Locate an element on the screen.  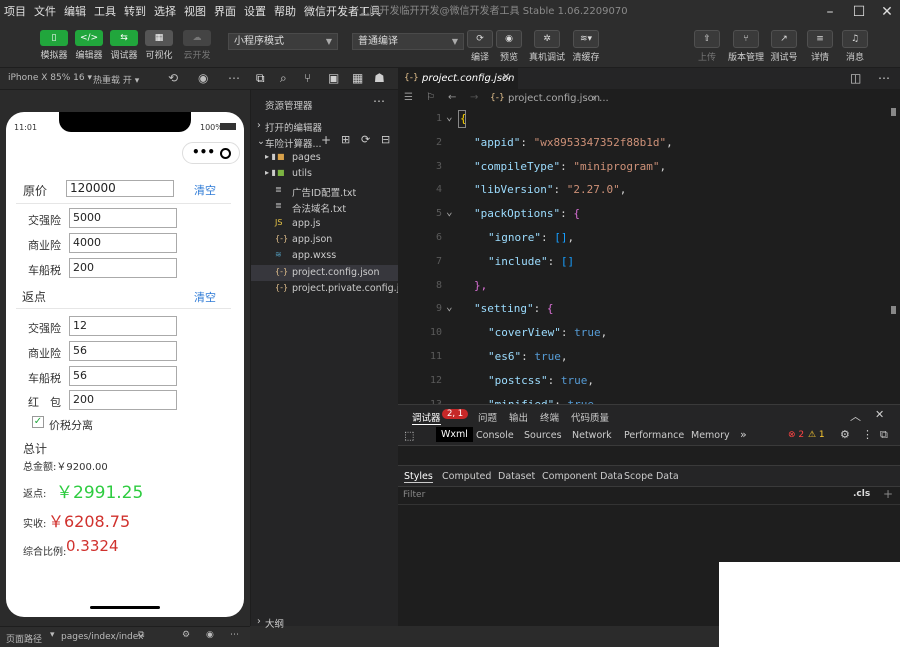
ins-input-2: 200 is located at coordinates (123, 268).